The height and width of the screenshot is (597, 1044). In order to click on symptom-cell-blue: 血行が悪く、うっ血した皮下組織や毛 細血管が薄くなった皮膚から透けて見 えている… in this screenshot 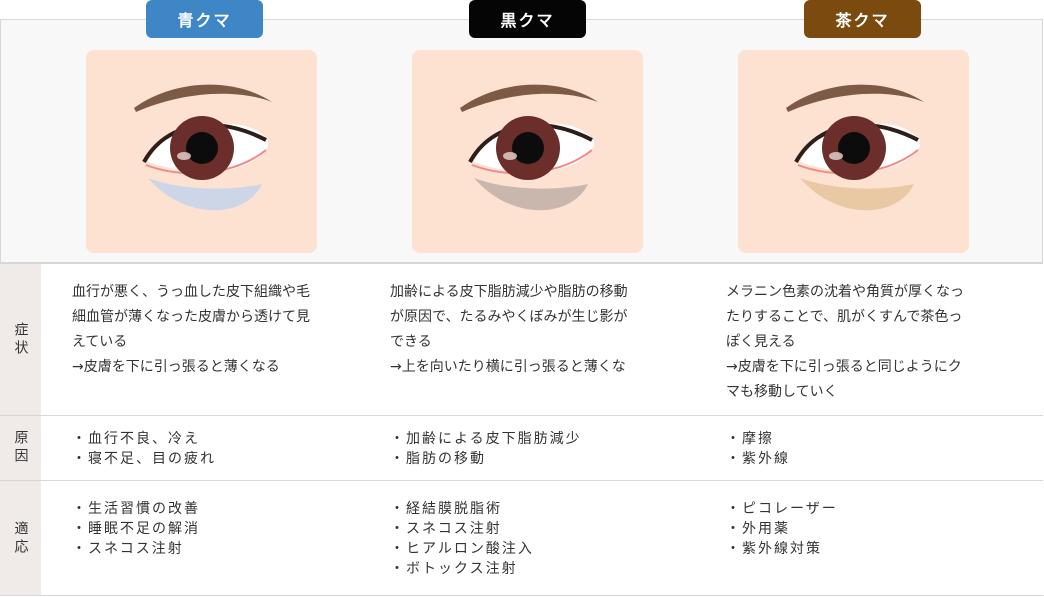, I will do `click(191, 329)`.